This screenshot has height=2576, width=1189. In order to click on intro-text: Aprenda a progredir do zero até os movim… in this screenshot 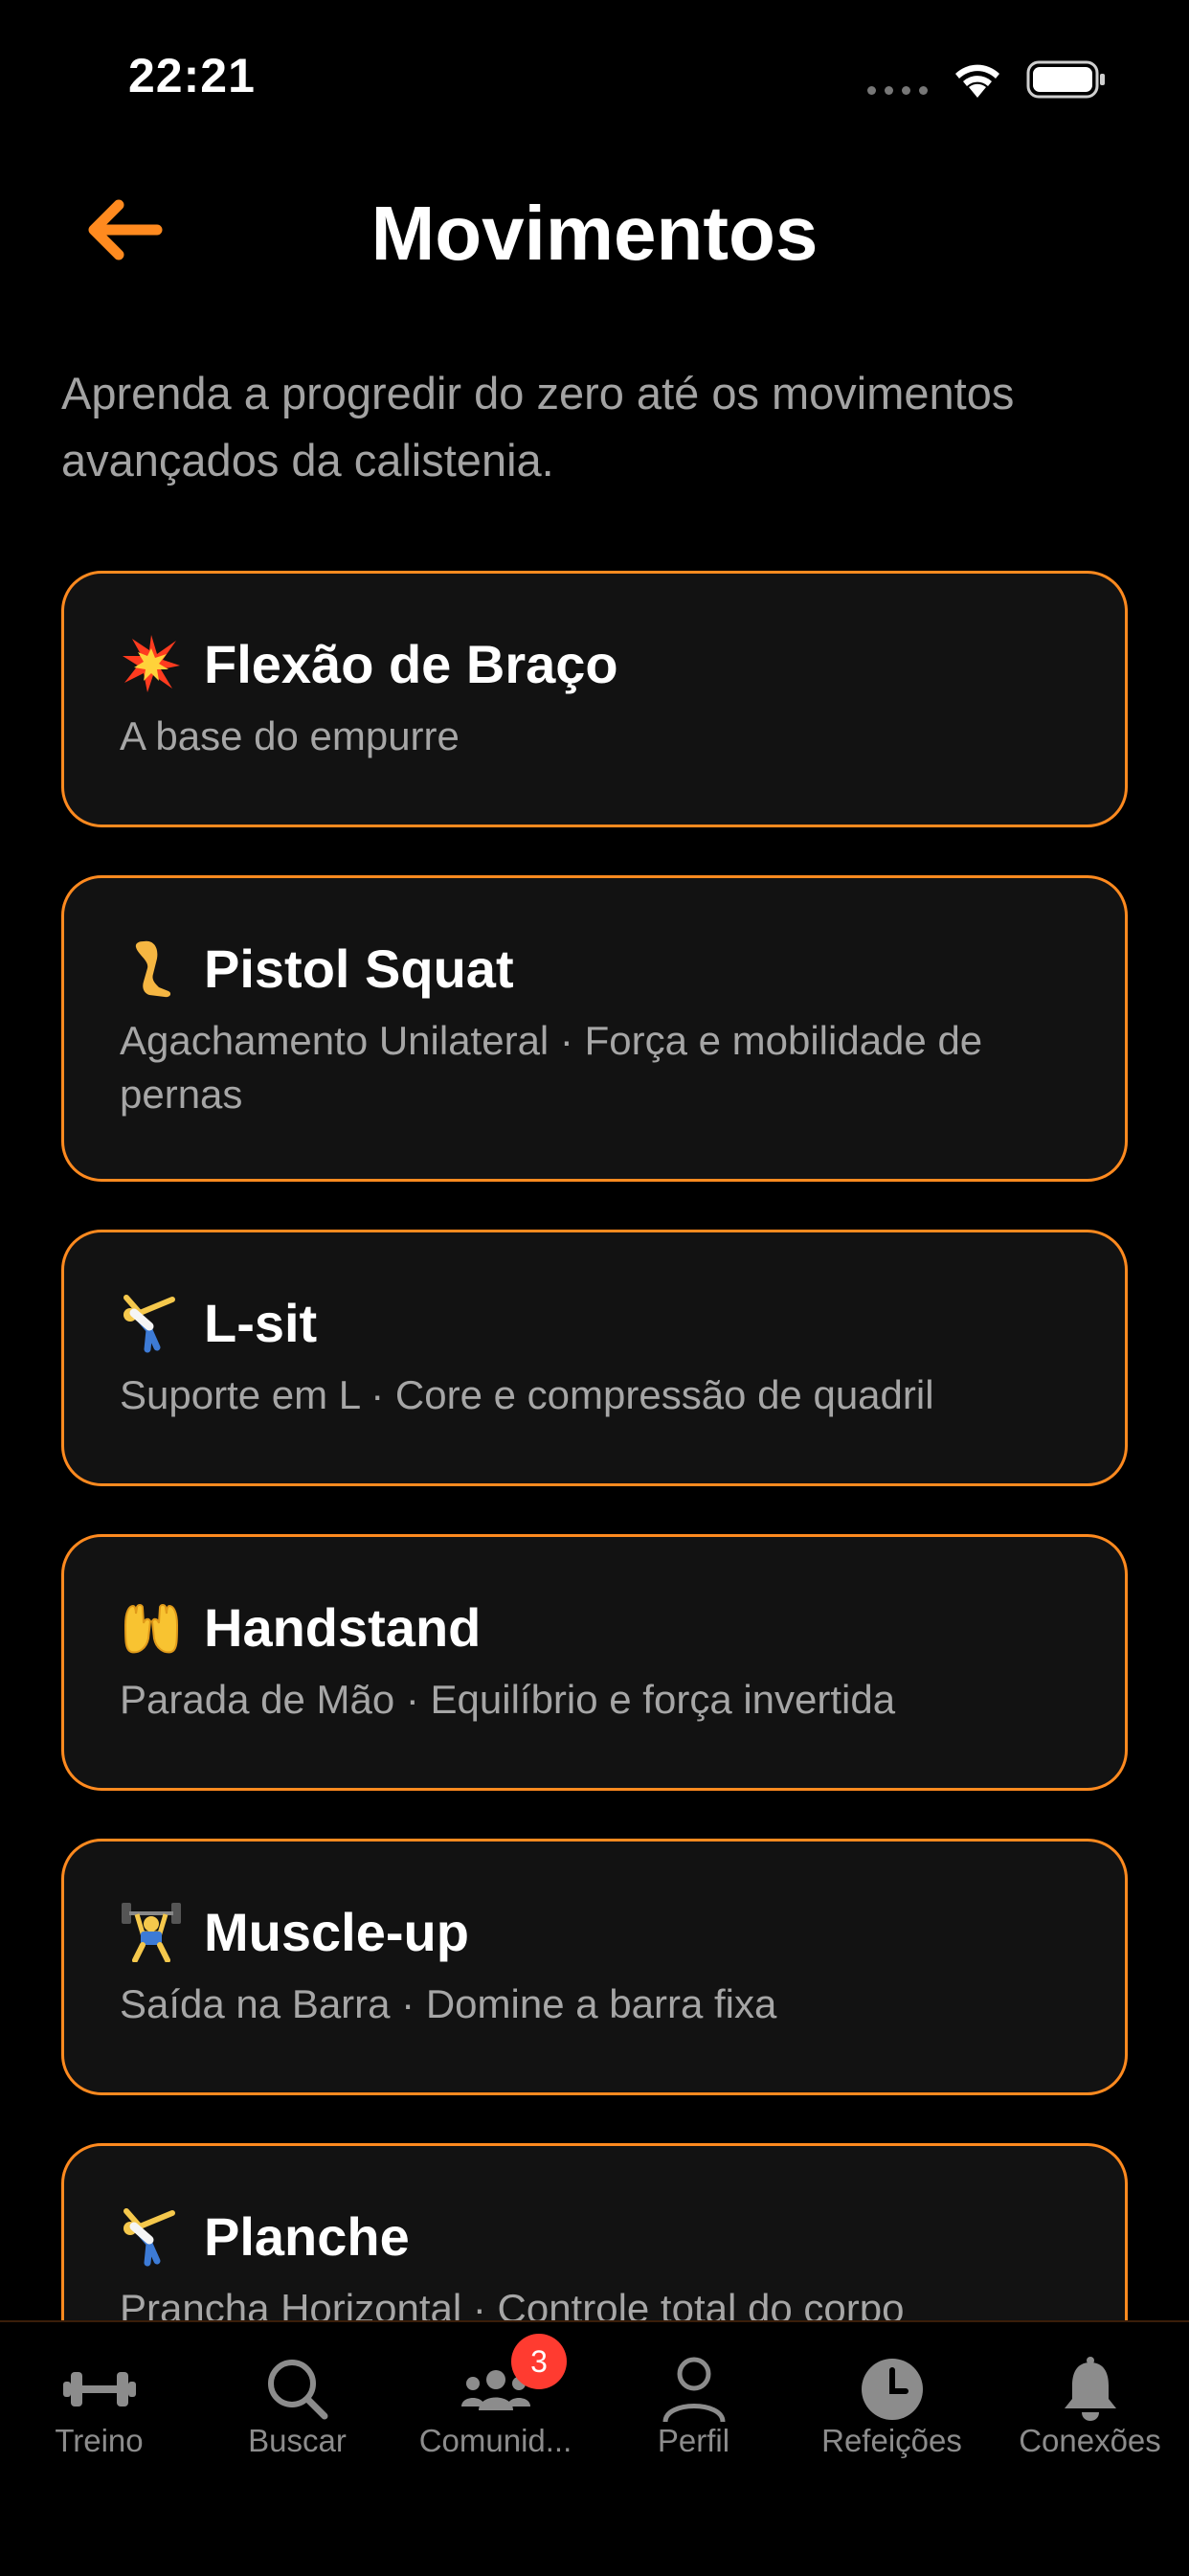, I will do `click(538, 427)`.